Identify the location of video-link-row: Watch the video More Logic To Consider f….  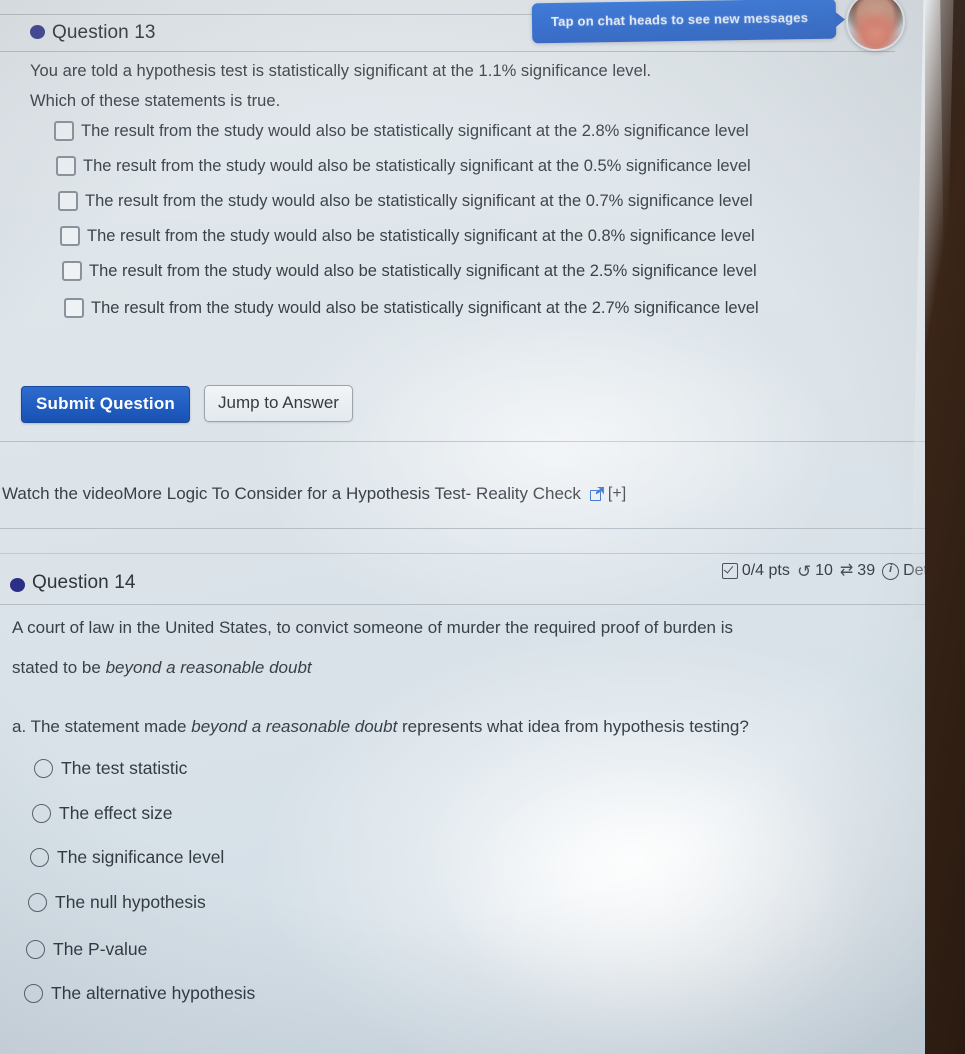
(314, 494).